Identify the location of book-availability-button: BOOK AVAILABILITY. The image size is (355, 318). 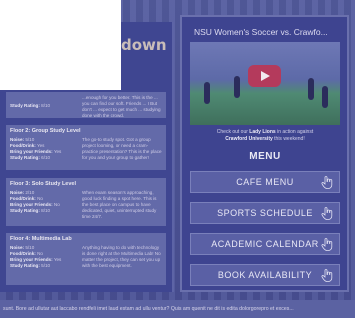
(265, 275).